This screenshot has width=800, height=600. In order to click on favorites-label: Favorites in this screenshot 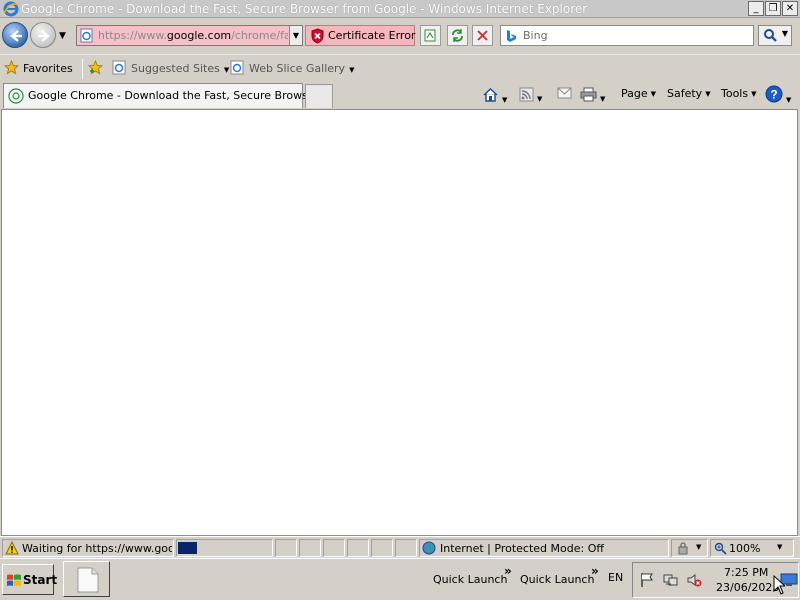, I will do `click(48, 68)`.